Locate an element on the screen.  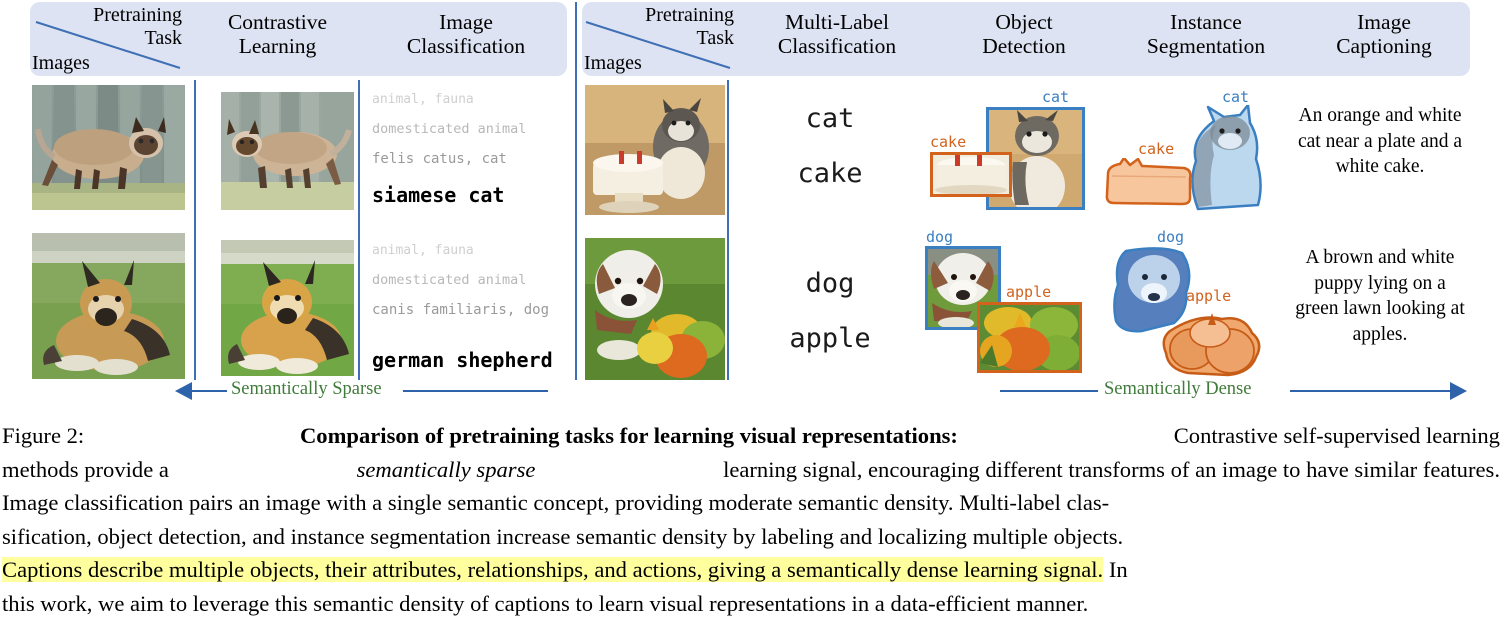
caption-line1-rest: Contrastive self-supervised learning is located at coordinates (1336, 435).